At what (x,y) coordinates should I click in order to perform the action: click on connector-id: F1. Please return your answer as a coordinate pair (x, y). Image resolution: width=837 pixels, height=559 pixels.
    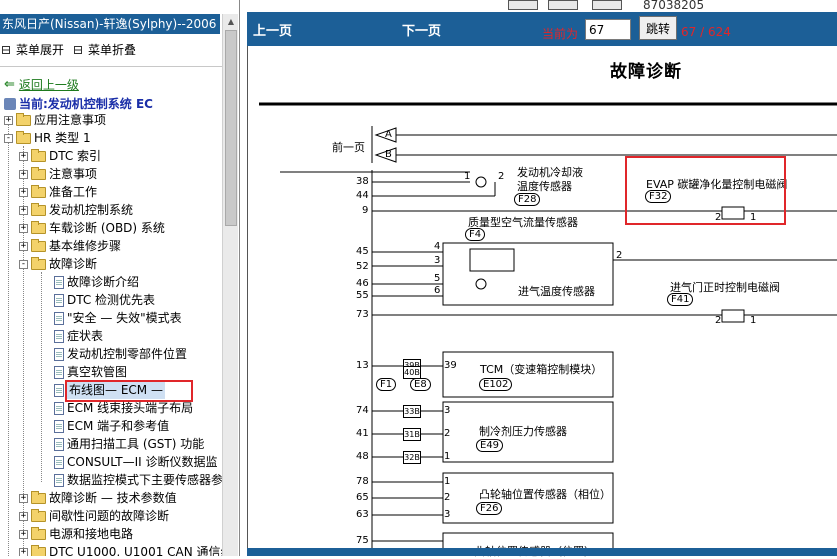
    Looking at the image, I should click on (386, 384).